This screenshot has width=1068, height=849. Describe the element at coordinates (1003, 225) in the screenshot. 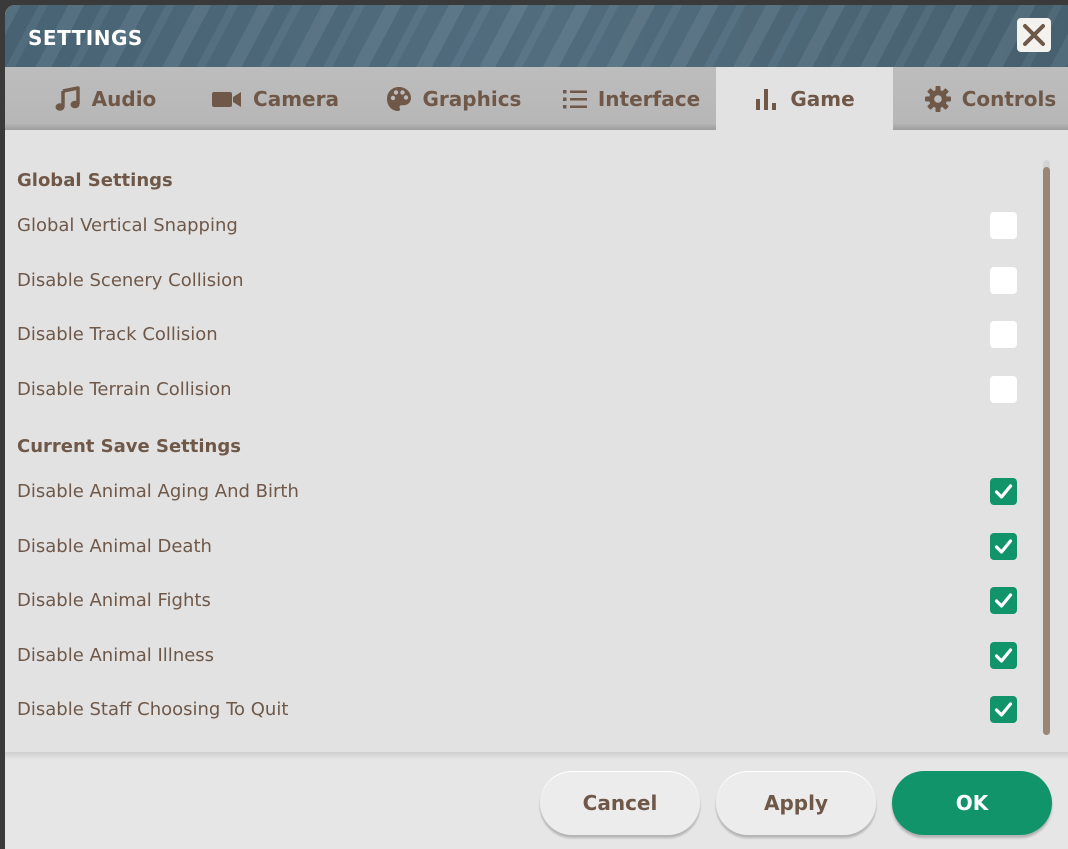

I see `global-vertical-snapping-checkbox` at that location.